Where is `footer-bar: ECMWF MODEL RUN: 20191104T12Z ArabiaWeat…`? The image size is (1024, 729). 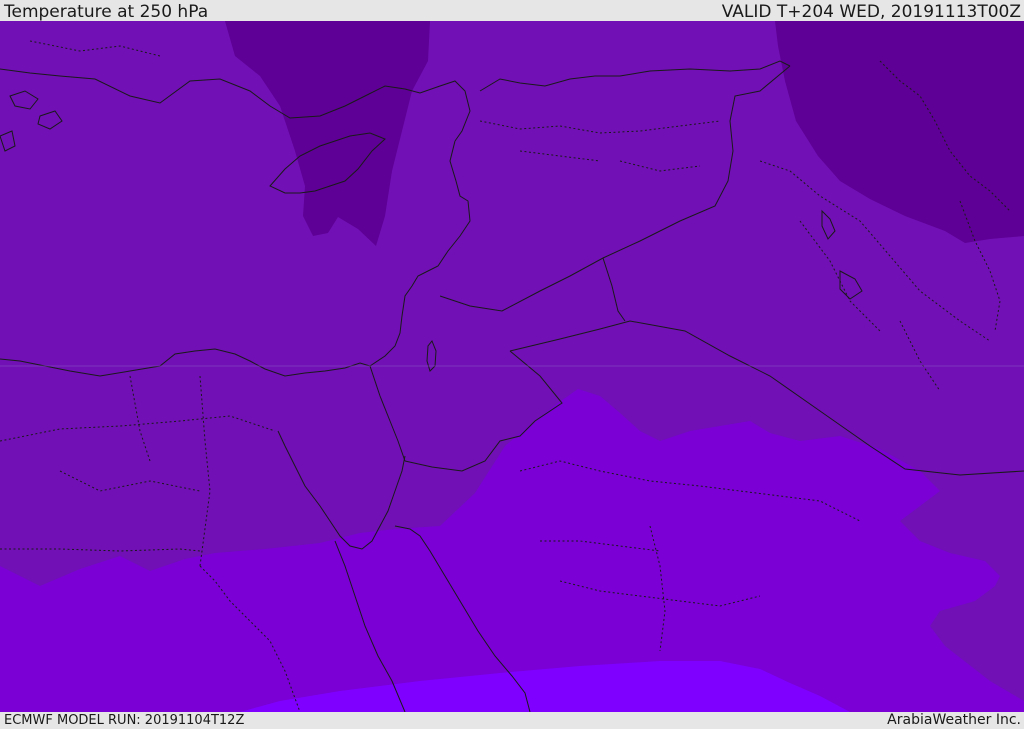
footer-bar: ECMWF MODEL RUN: 20191104T12Z ArabiaWeat… is located at coordinates (512, 720).